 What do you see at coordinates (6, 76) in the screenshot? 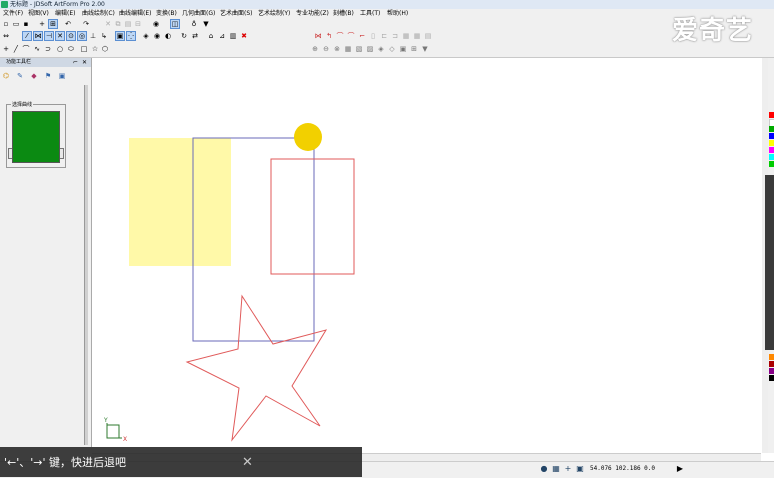
I see `panel-tool-1-icon: ⌬` at bounding box center [6, 76].